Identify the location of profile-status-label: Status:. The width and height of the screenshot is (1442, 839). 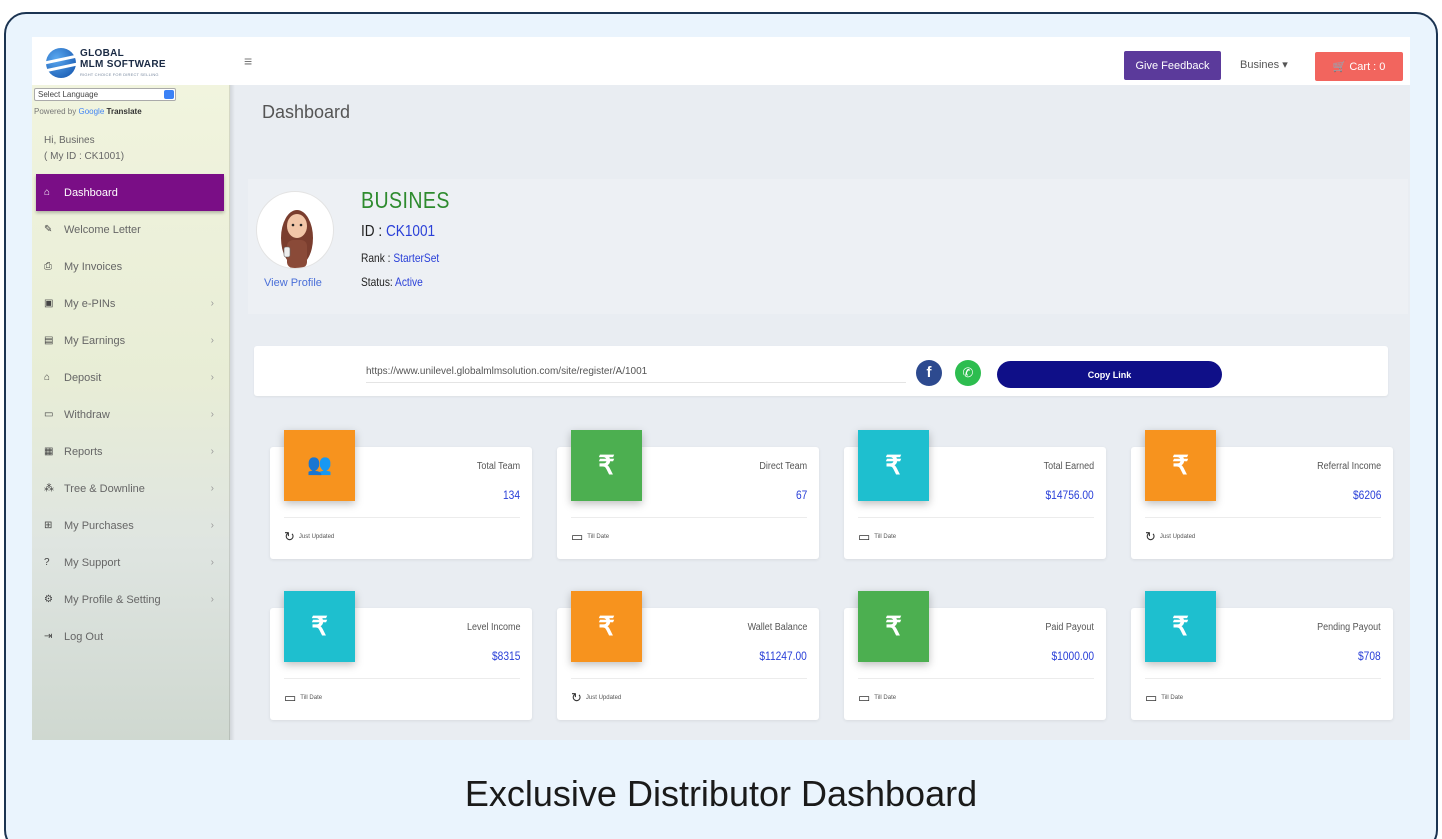
(378, 282).